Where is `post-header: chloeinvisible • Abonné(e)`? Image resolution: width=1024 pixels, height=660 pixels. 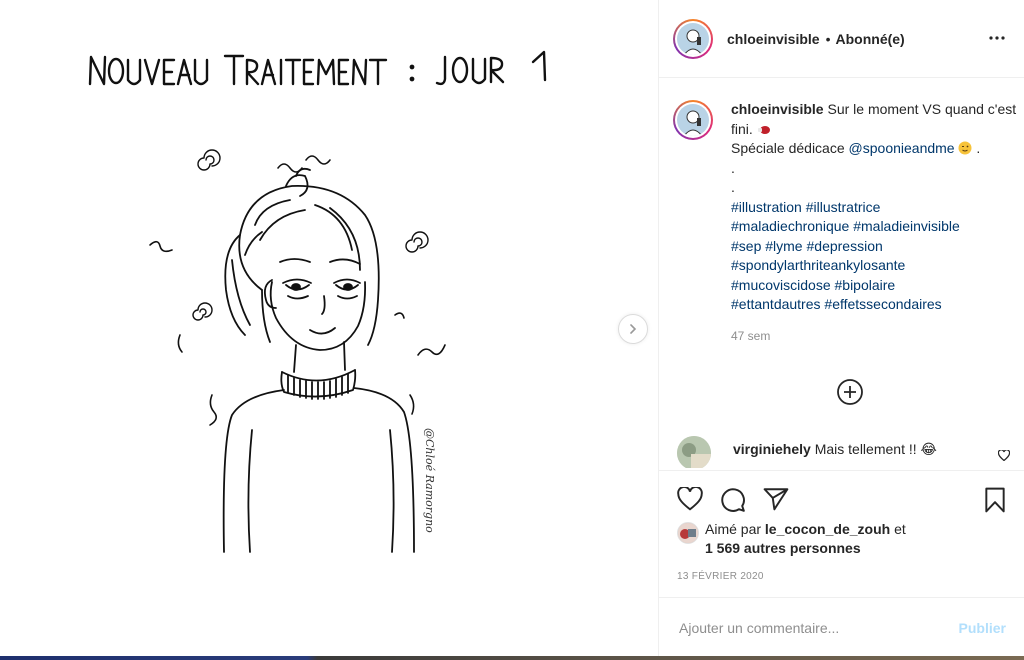 post-header: chloeinvisible • Abonné(e) is located at coordinates (841, 39).